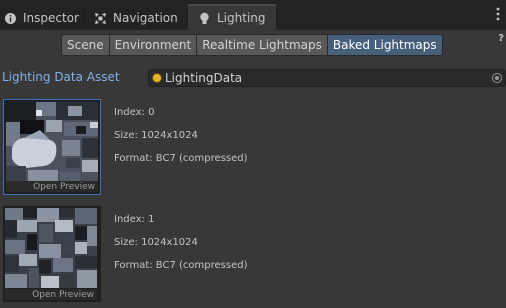 The image size is (506, 308). What do you see at coordinates (157, 78) in the screenshot?
I see `lighting-data-asset-icon` at bounding box center [157, 78].